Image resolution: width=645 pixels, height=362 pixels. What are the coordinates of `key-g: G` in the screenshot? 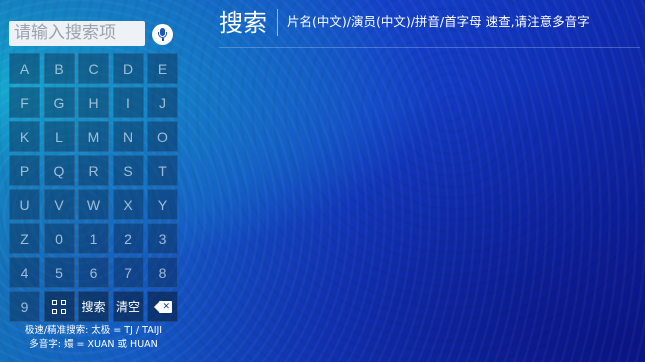 It's located at (59, 102).